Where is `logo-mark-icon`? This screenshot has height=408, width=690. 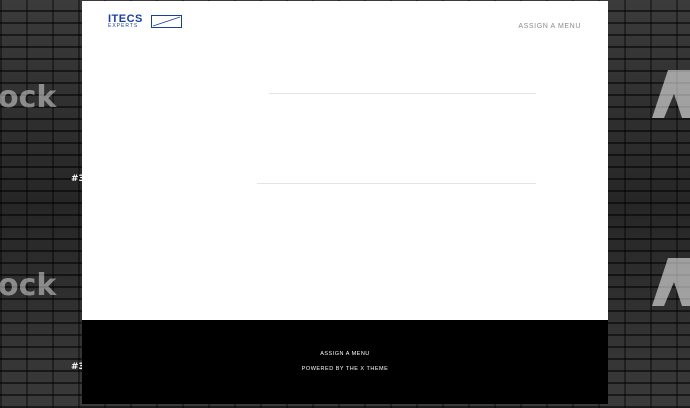
logo-mark-icon is located at coordinates (166, 21).